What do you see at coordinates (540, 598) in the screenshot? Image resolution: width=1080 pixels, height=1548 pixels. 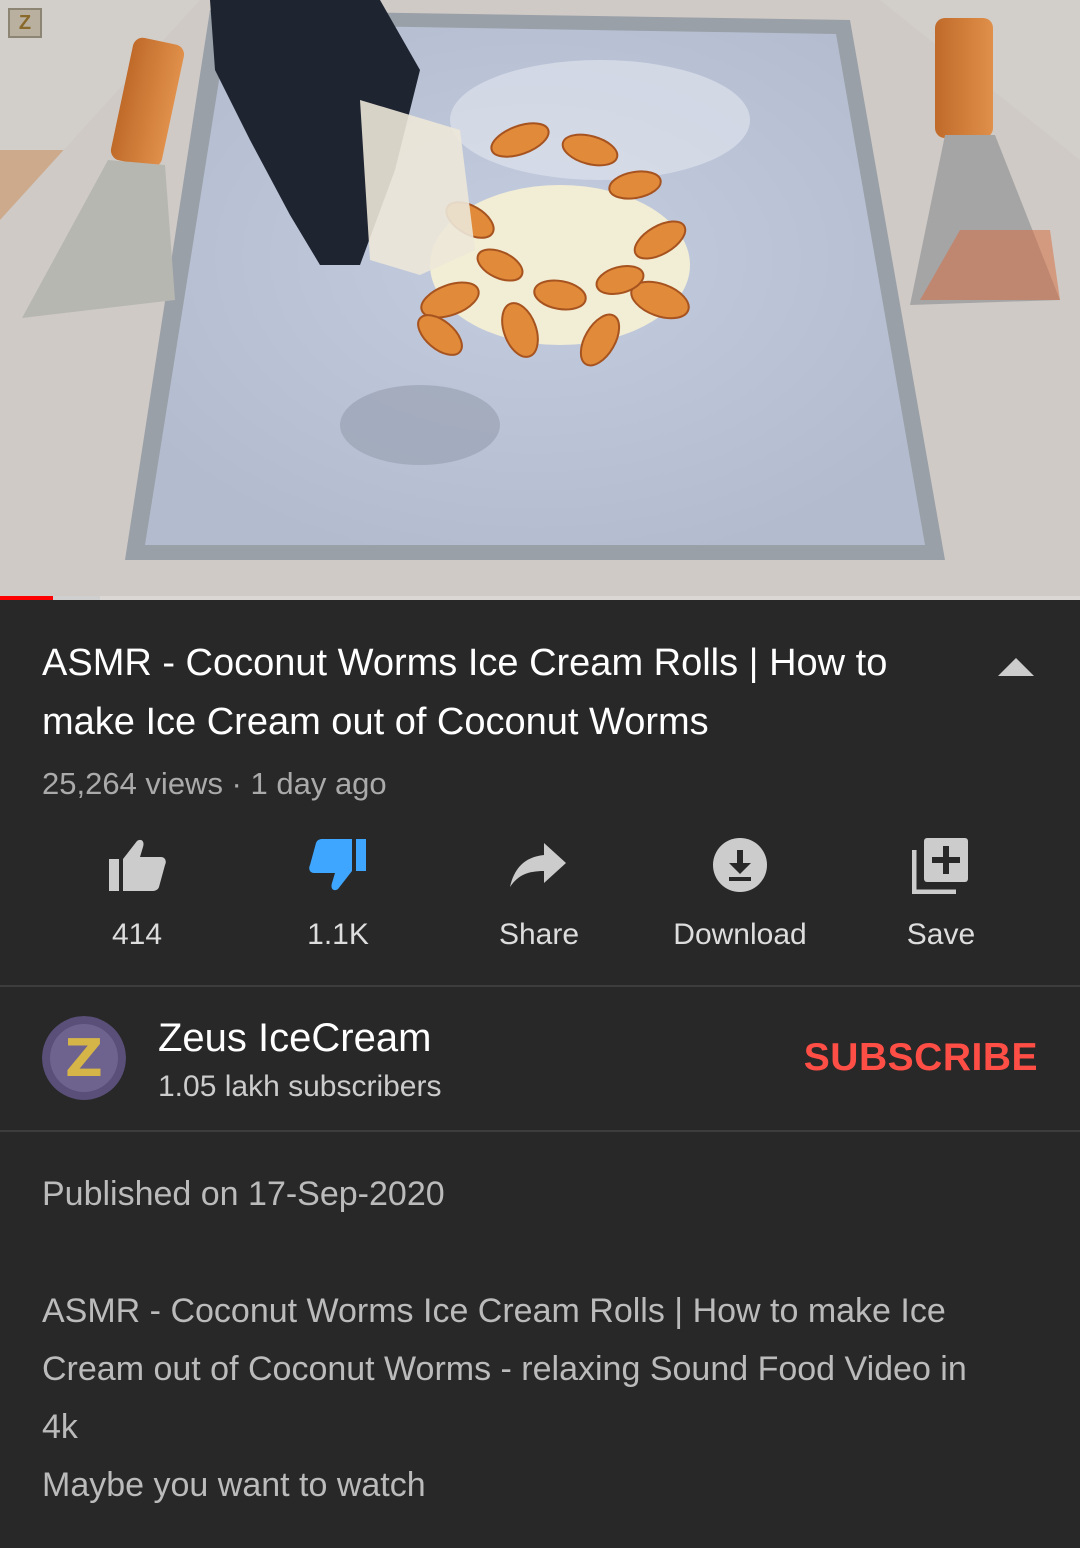 I see `progress-bar` at bounding box center [540, 598].